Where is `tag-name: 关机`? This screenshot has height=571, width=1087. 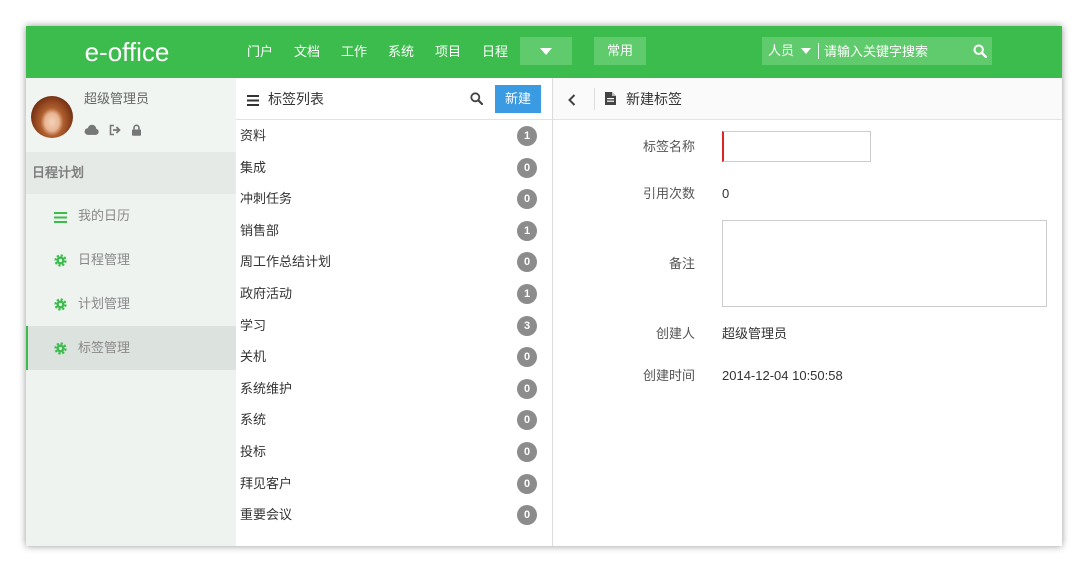 tag-name: 关机 is located at coordinates (253, 357).